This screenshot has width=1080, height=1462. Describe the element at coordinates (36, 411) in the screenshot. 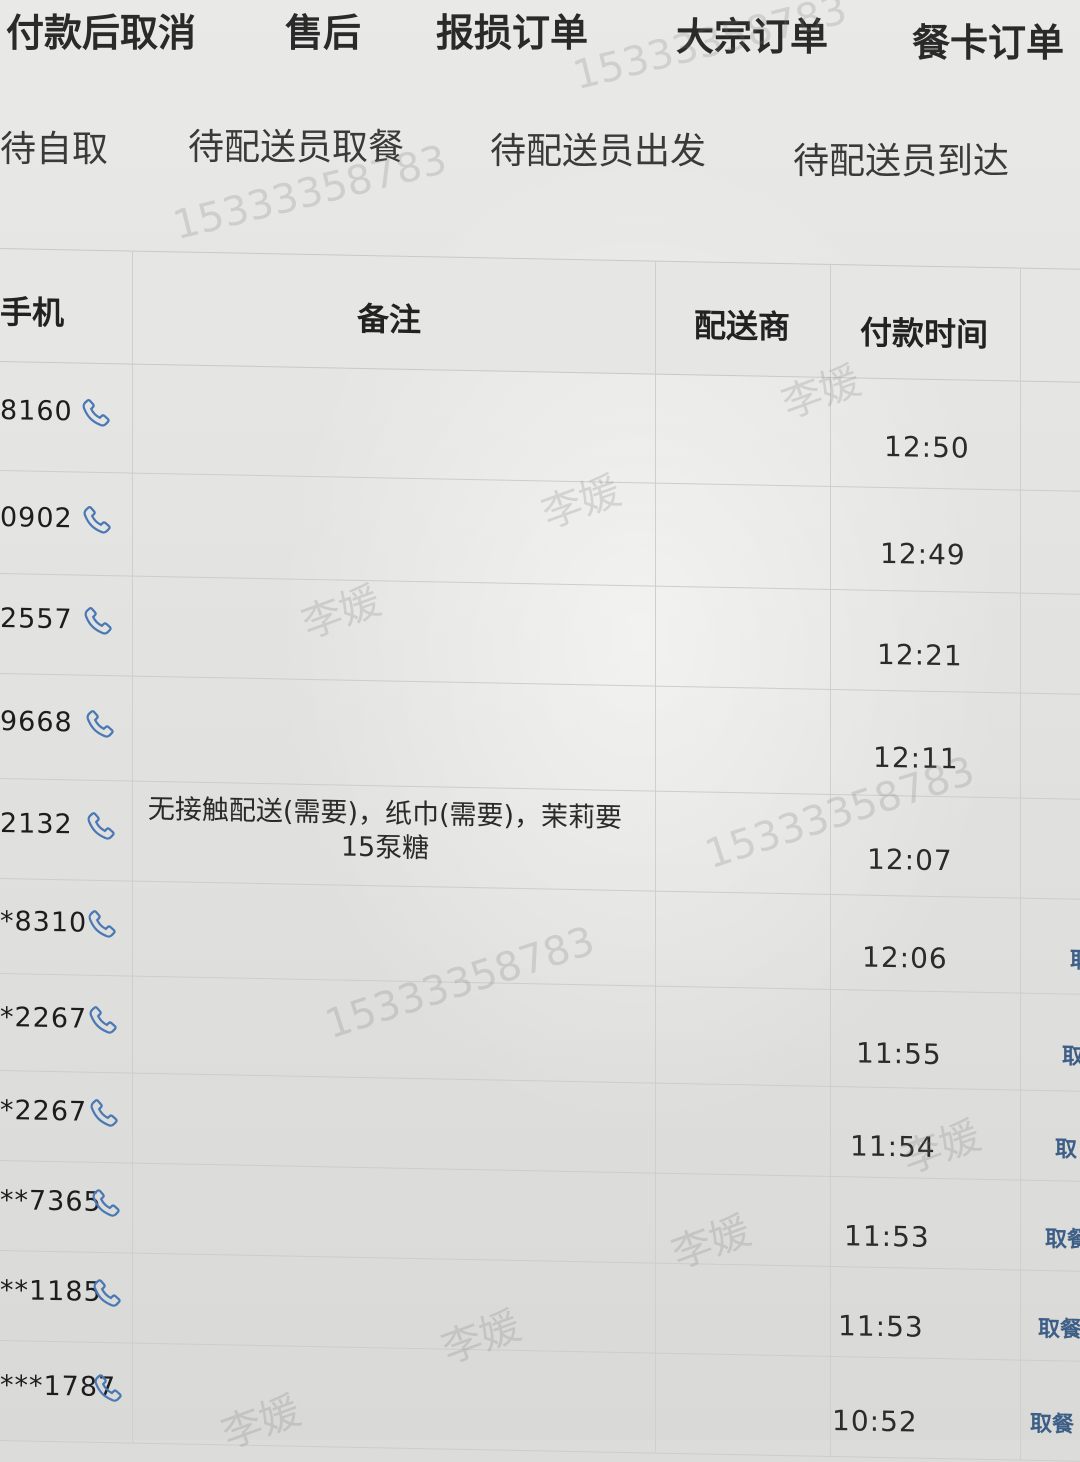

I see `phone-number: 8160` at that location.